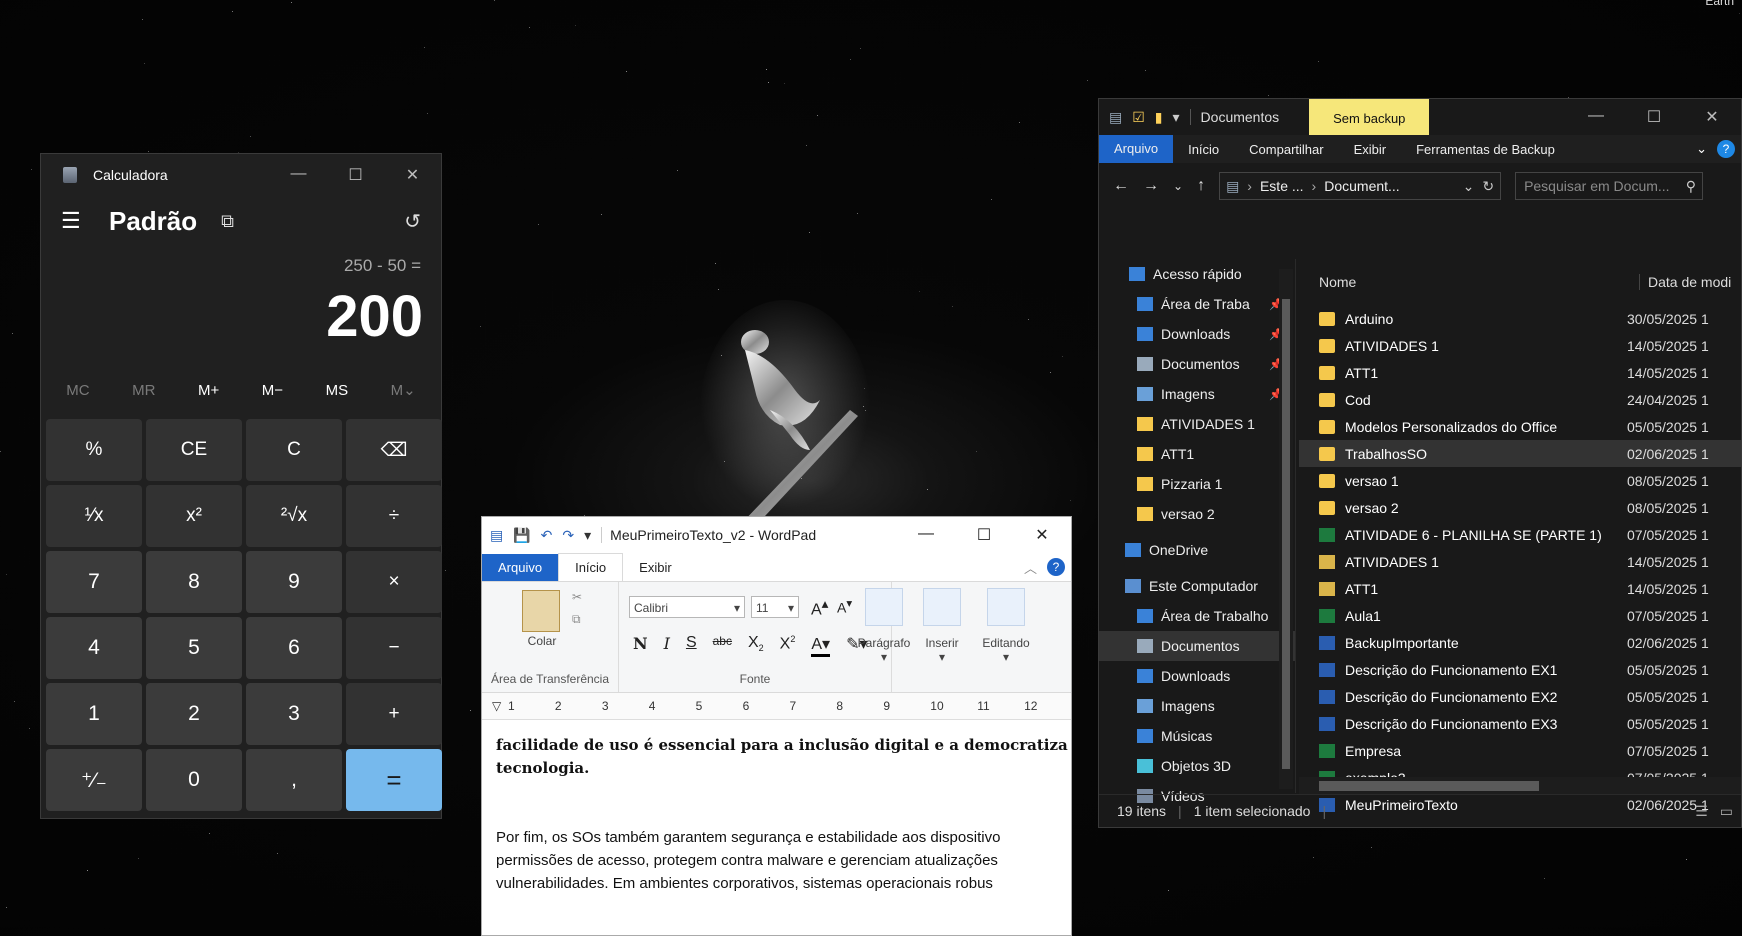 The width and height of the screenshot is (1742, 936). What do you see at coordinates (1197, 676) in the screenshot?
I see `nav-item: Downloads` at bounding box center [1197, 676].